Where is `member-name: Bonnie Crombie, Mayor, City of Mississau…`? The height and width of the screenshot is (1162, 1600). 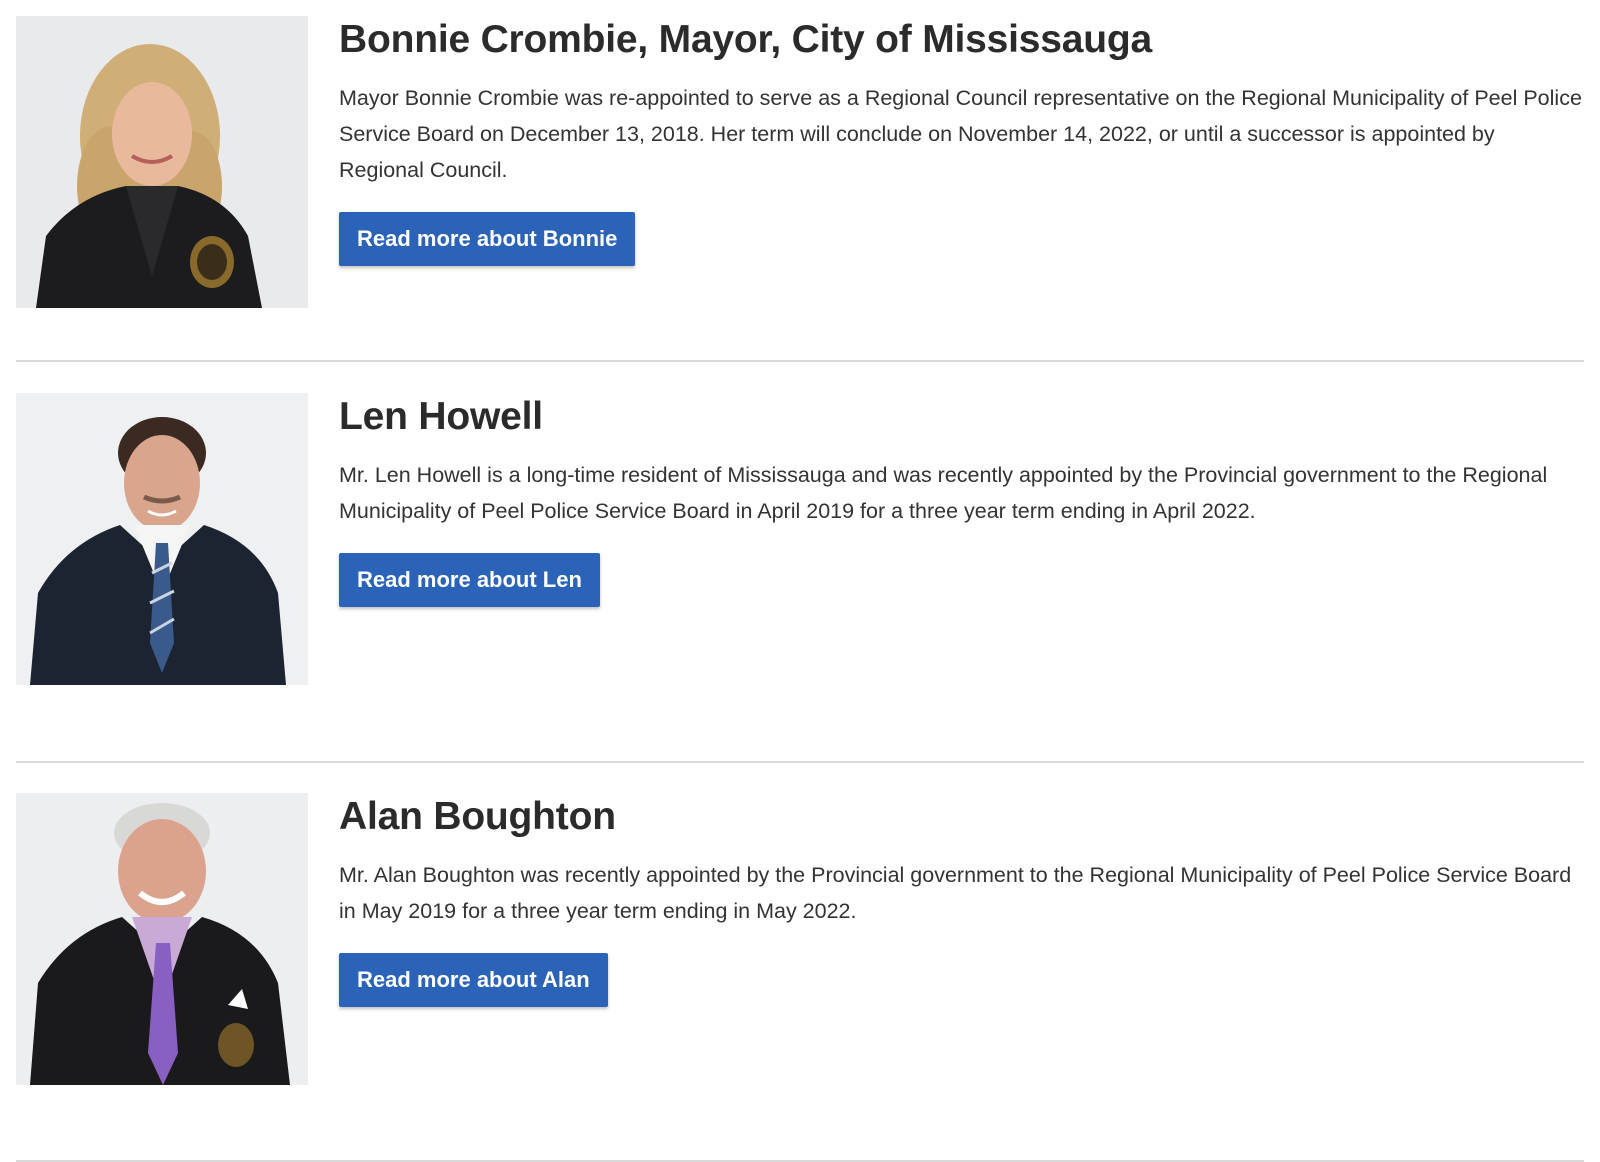
member-name: Bonnie Crombie, Mayor, City of Mississau… is located at coordinates (745, 39).